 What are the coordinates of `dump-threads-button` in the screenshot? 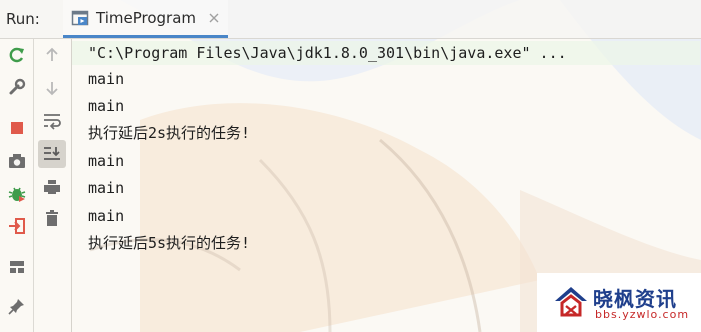 It's located at (17, 161).